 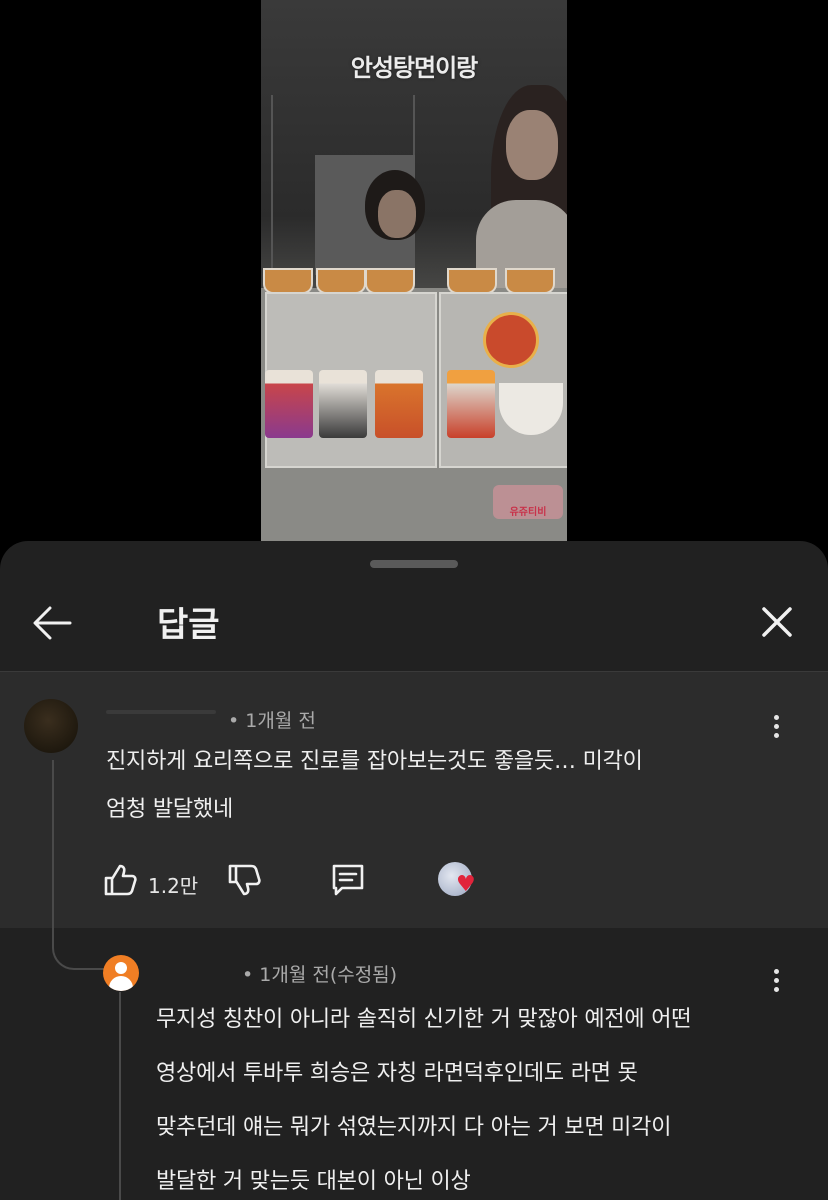 What do you see at coordinates (414, 627) in the screenshot?
I see `sheet-header: 답글` at bounding box center [414, 627].